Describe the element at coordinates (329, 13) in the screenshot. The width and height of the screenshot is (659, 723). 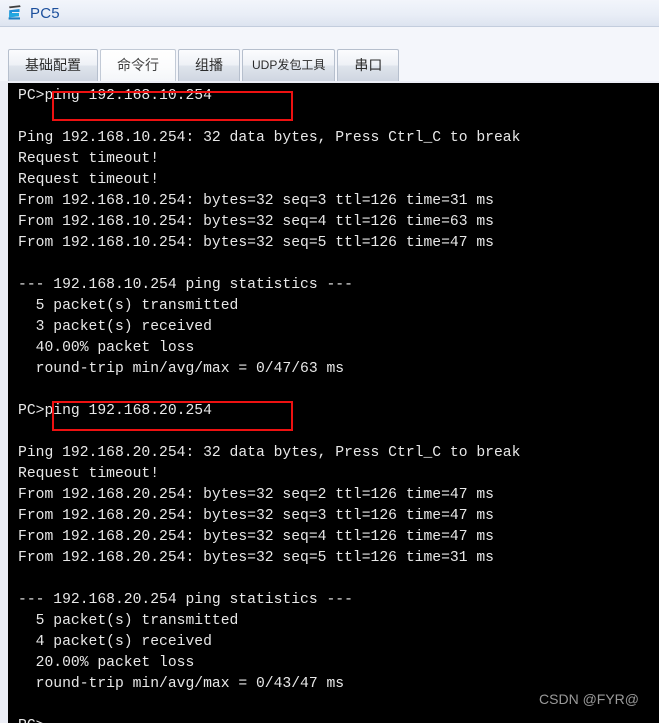
I see `window-titlebar: PC5` at that location.